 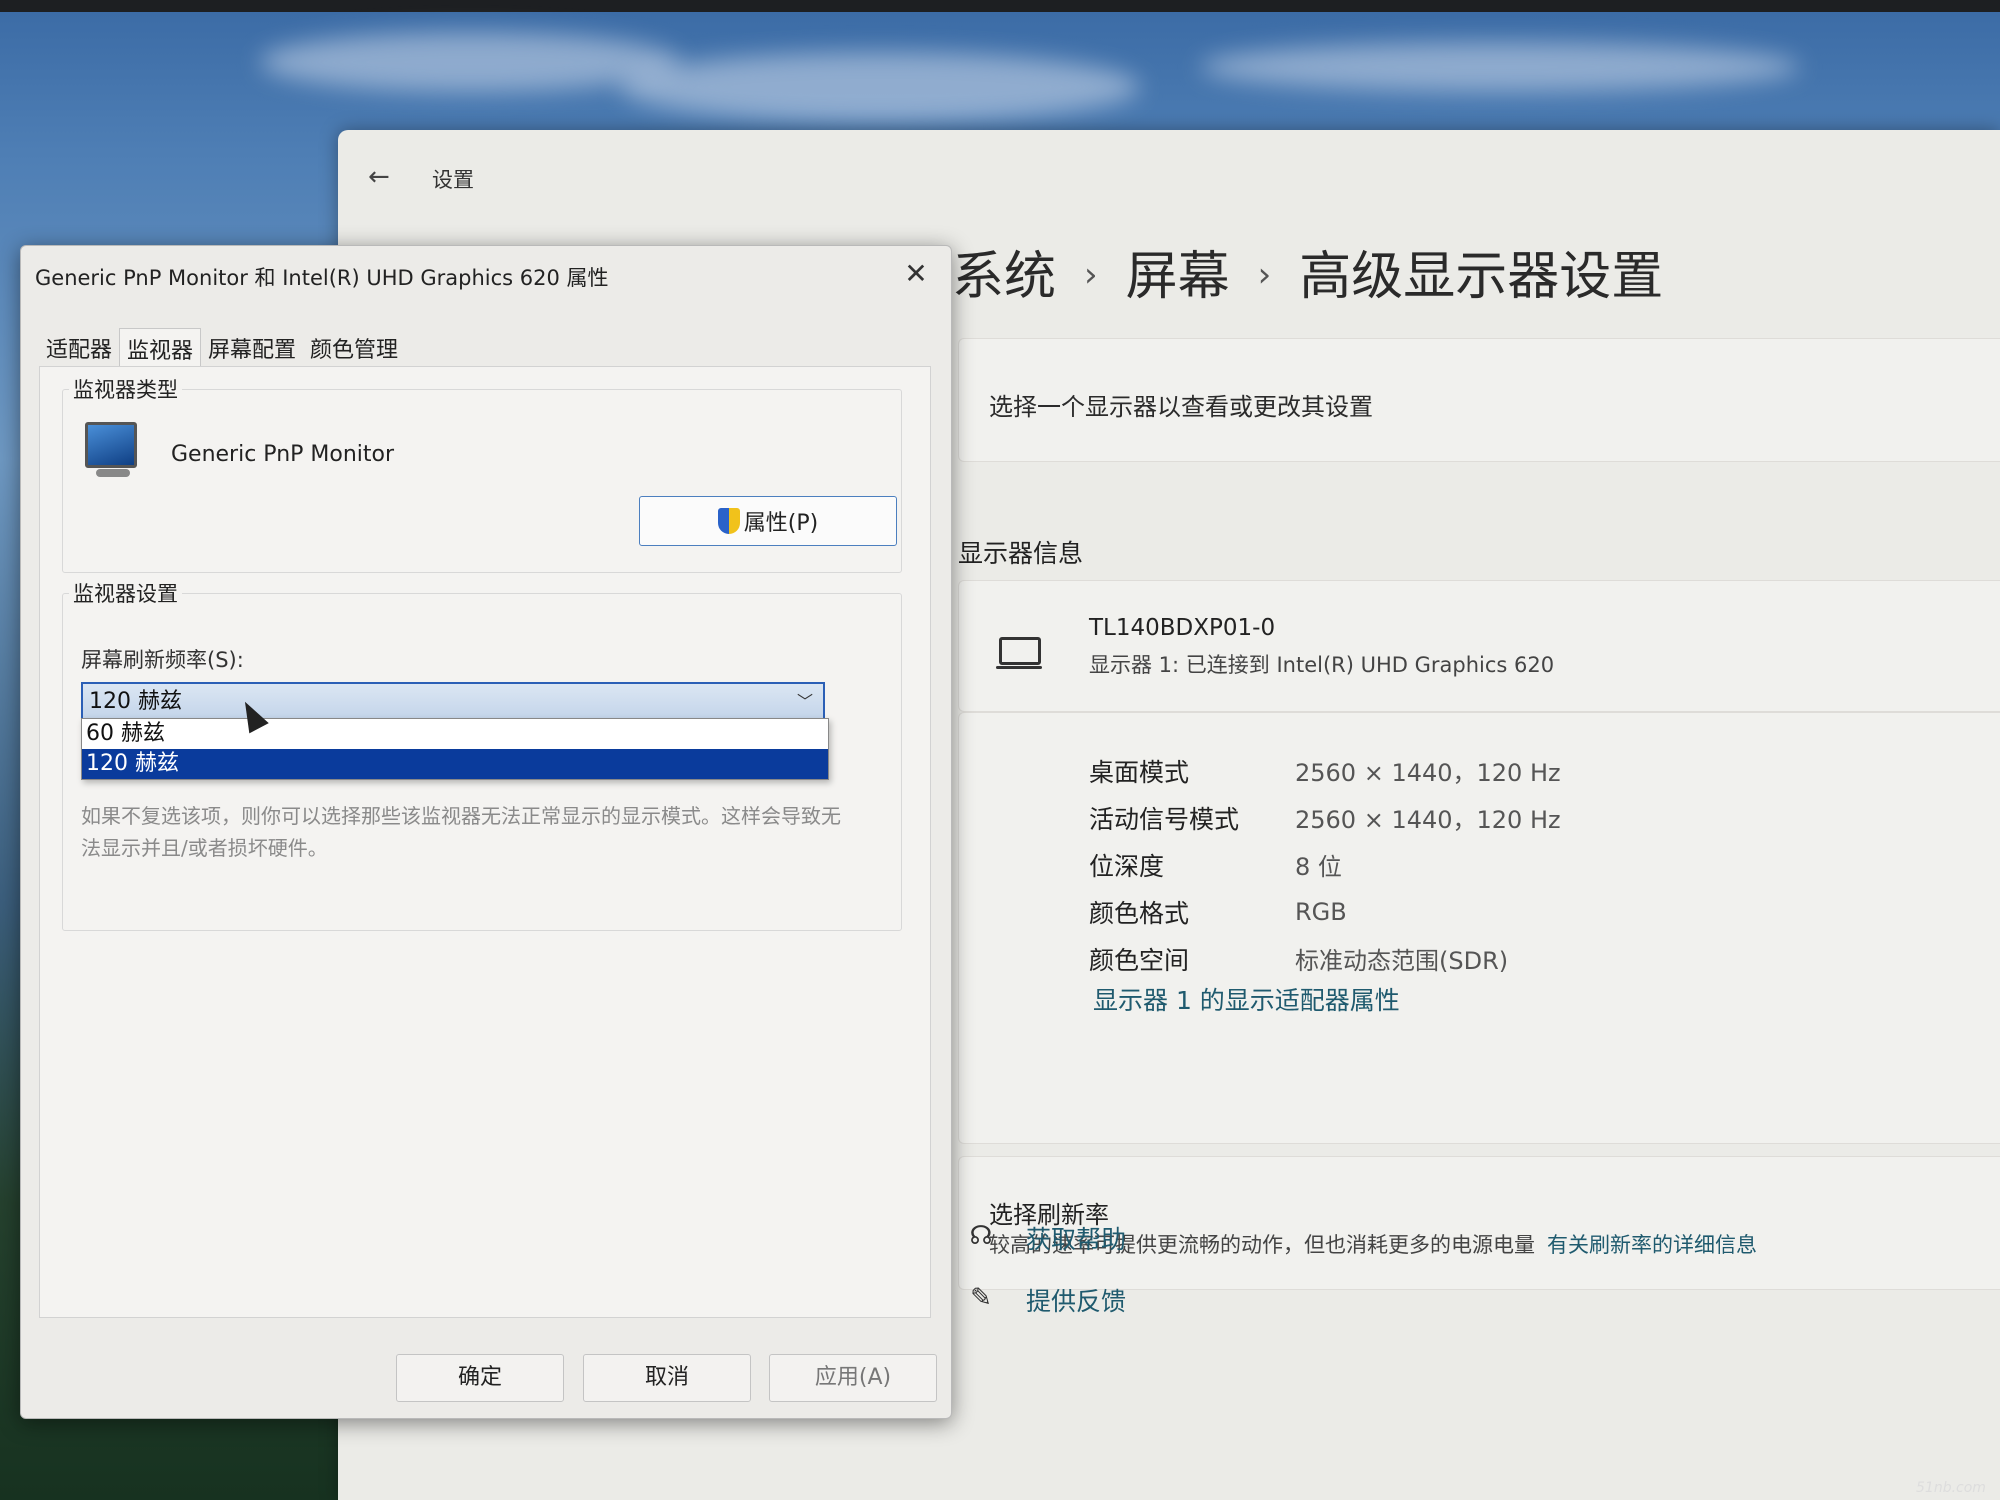 What do you see at coordinates (482, 473) in the screenshot?
I see `monitor-type-group: 监视器类型 Generic PnP Monitor 属性(P)` at bounding box center [482, 473].